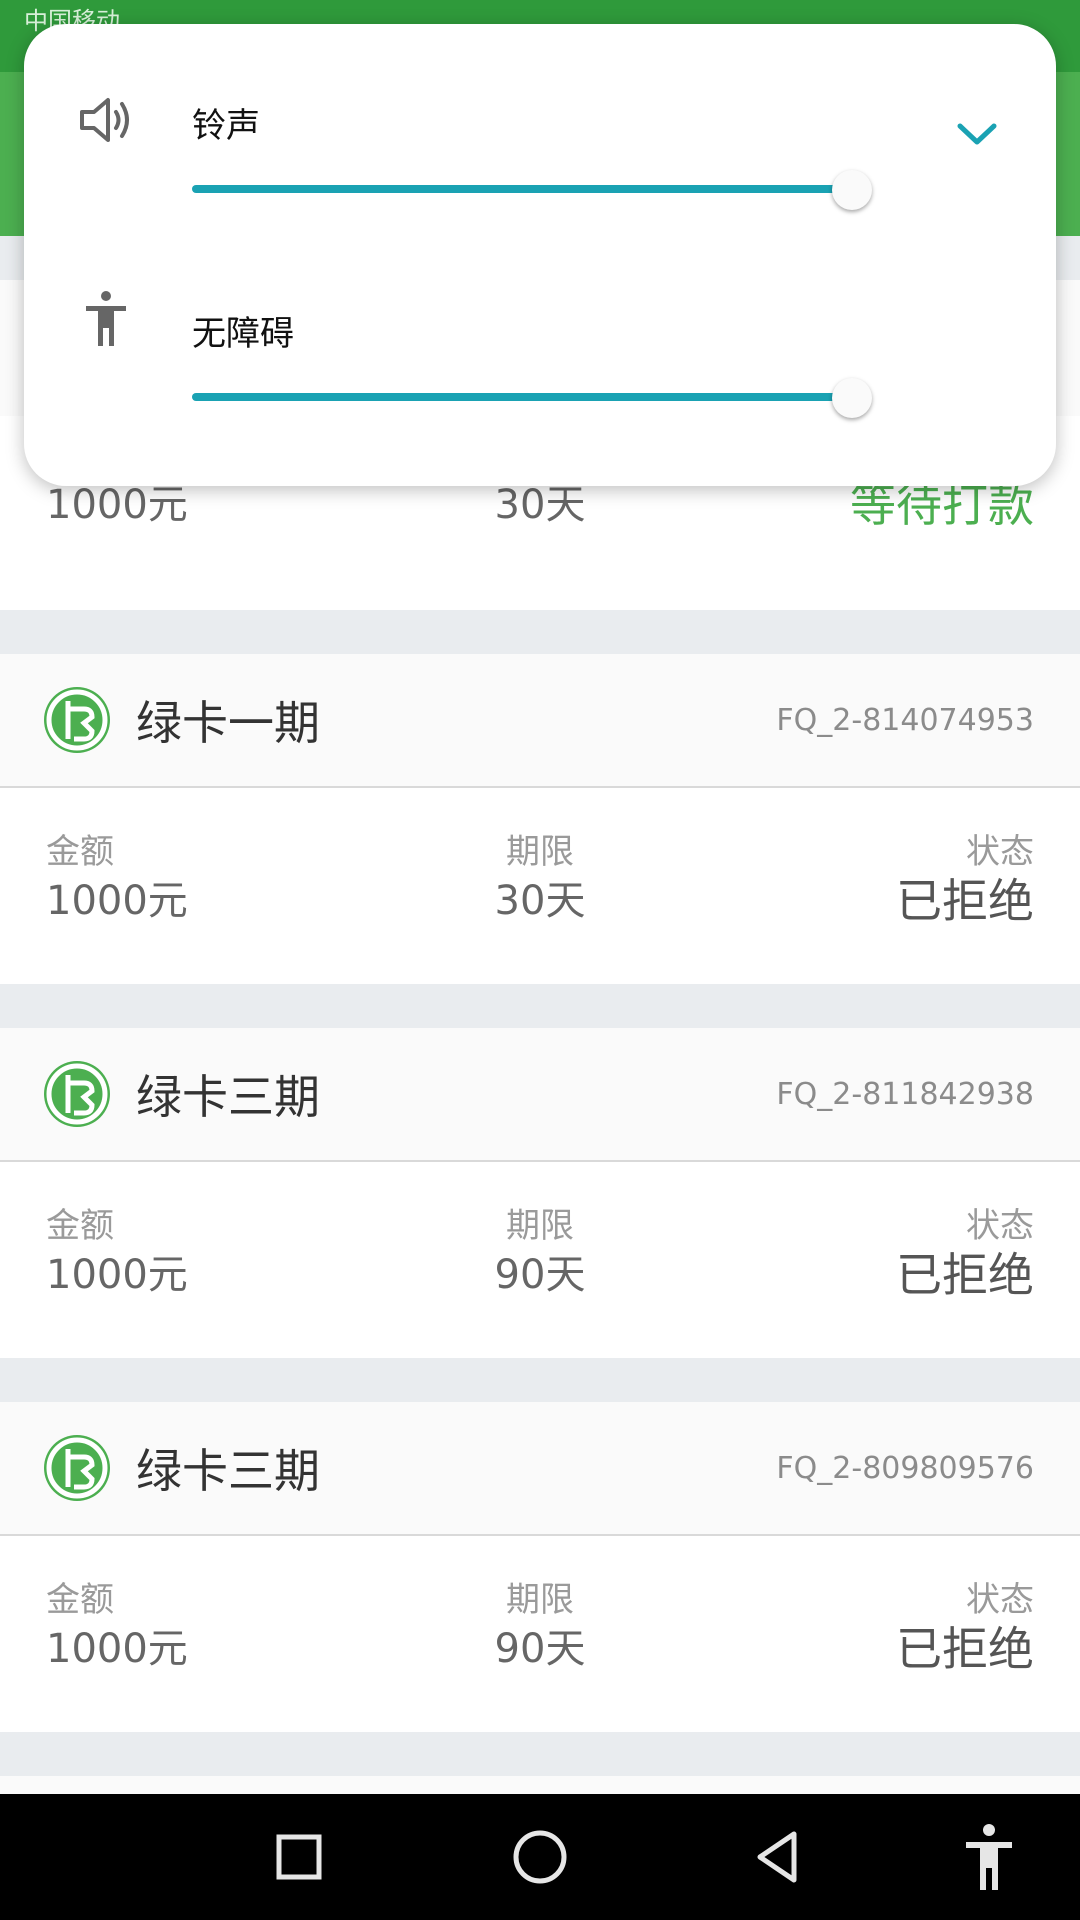  I want to click on ringtone-label: 铃声, so click(226, 126).